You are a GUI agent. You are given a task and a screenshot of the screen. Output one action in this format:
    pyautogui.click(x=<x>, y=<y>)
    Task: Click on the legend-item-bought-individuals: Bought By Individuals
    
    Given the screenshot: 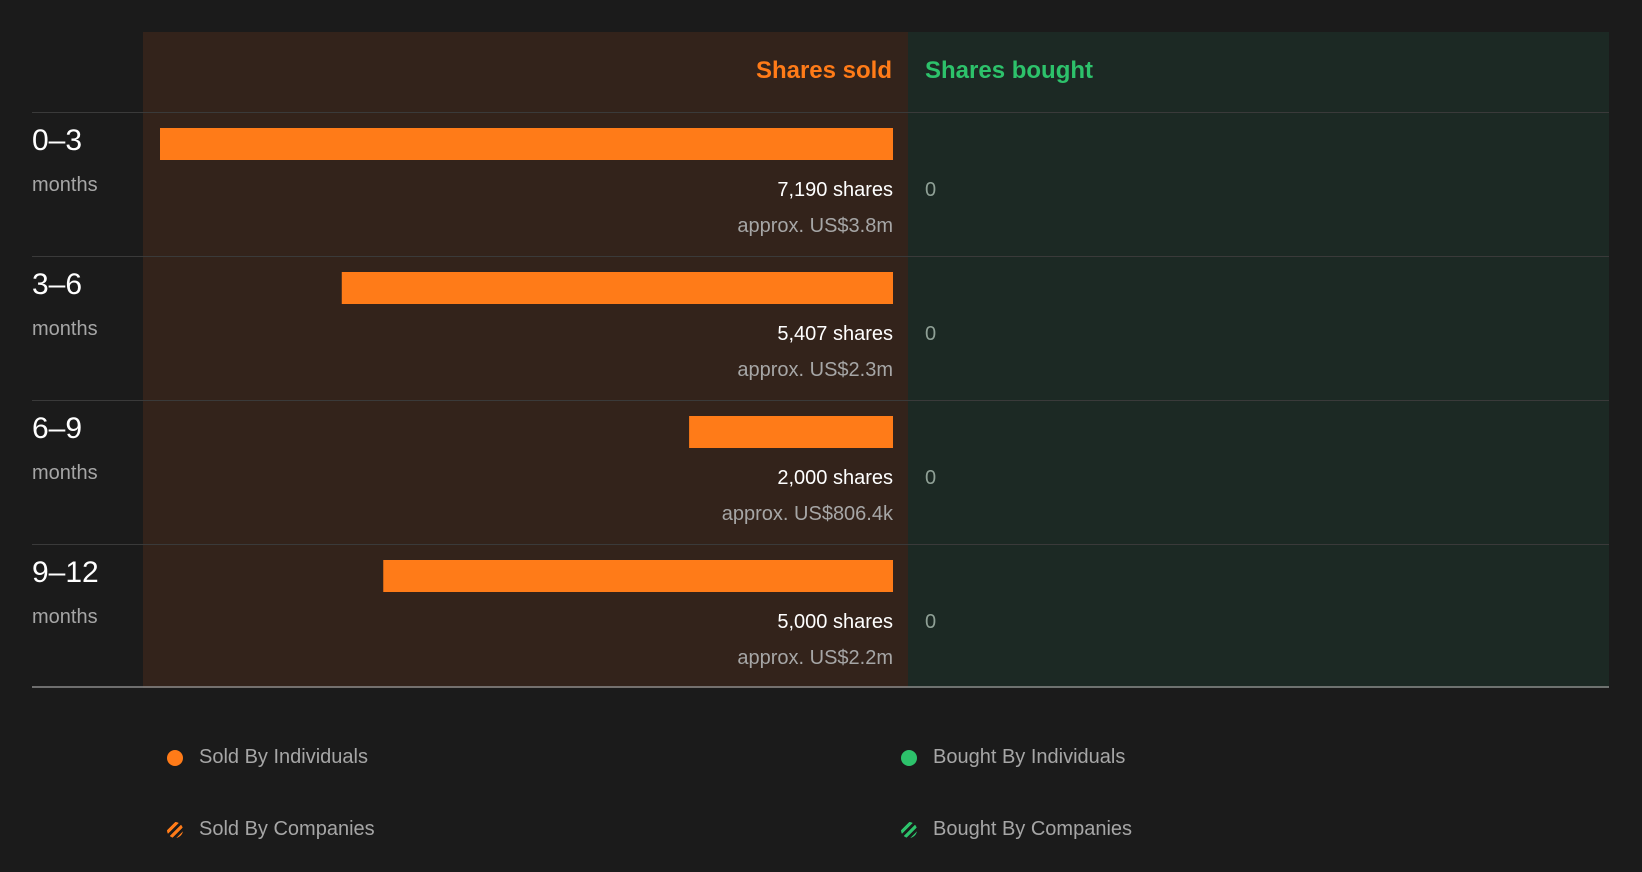 What is the action you would take?
    pyautogui.click(x=1013, y=757)
    